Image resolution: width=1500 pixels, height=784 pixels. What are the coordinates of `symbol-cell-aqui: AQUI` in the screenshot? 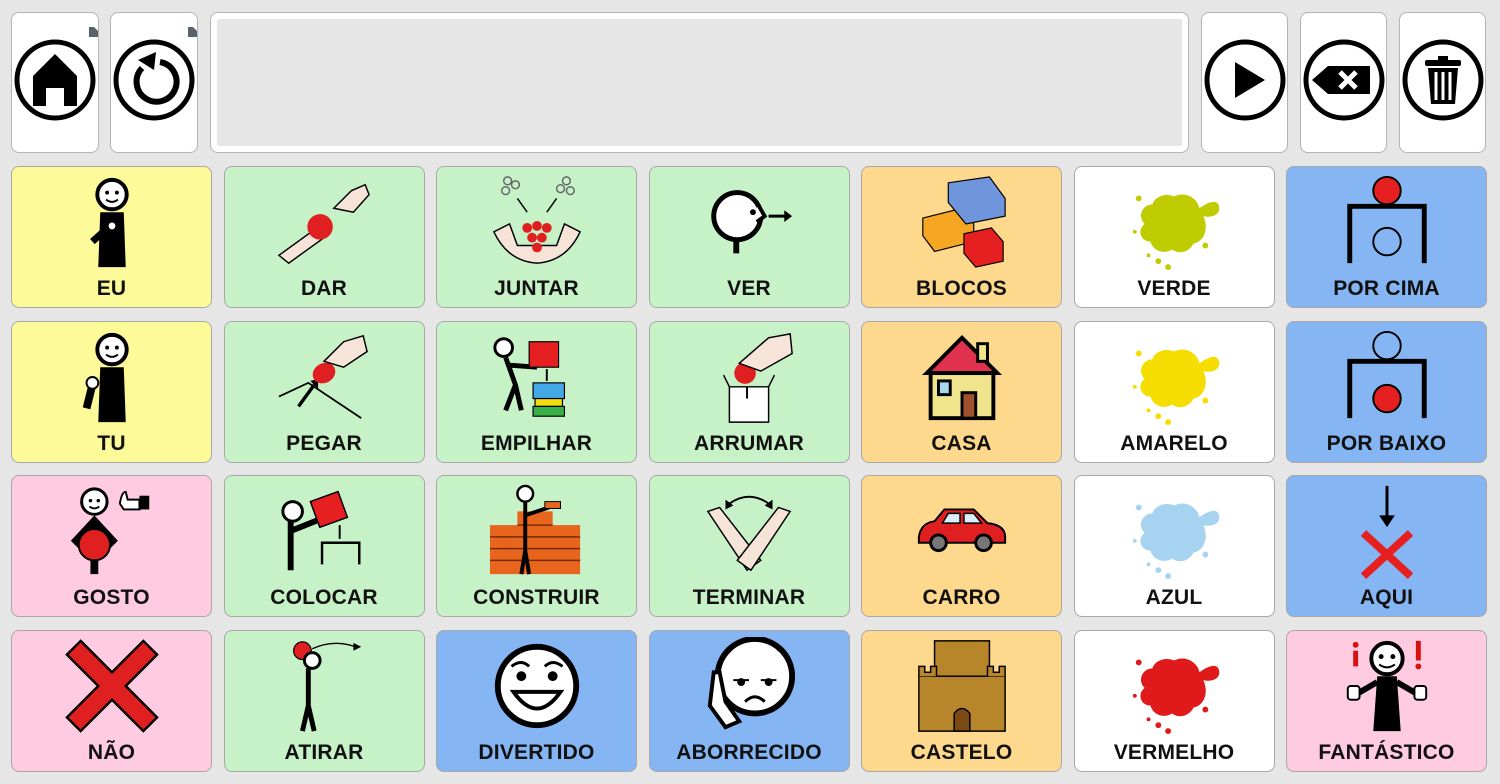 It's located at (1386, 546).